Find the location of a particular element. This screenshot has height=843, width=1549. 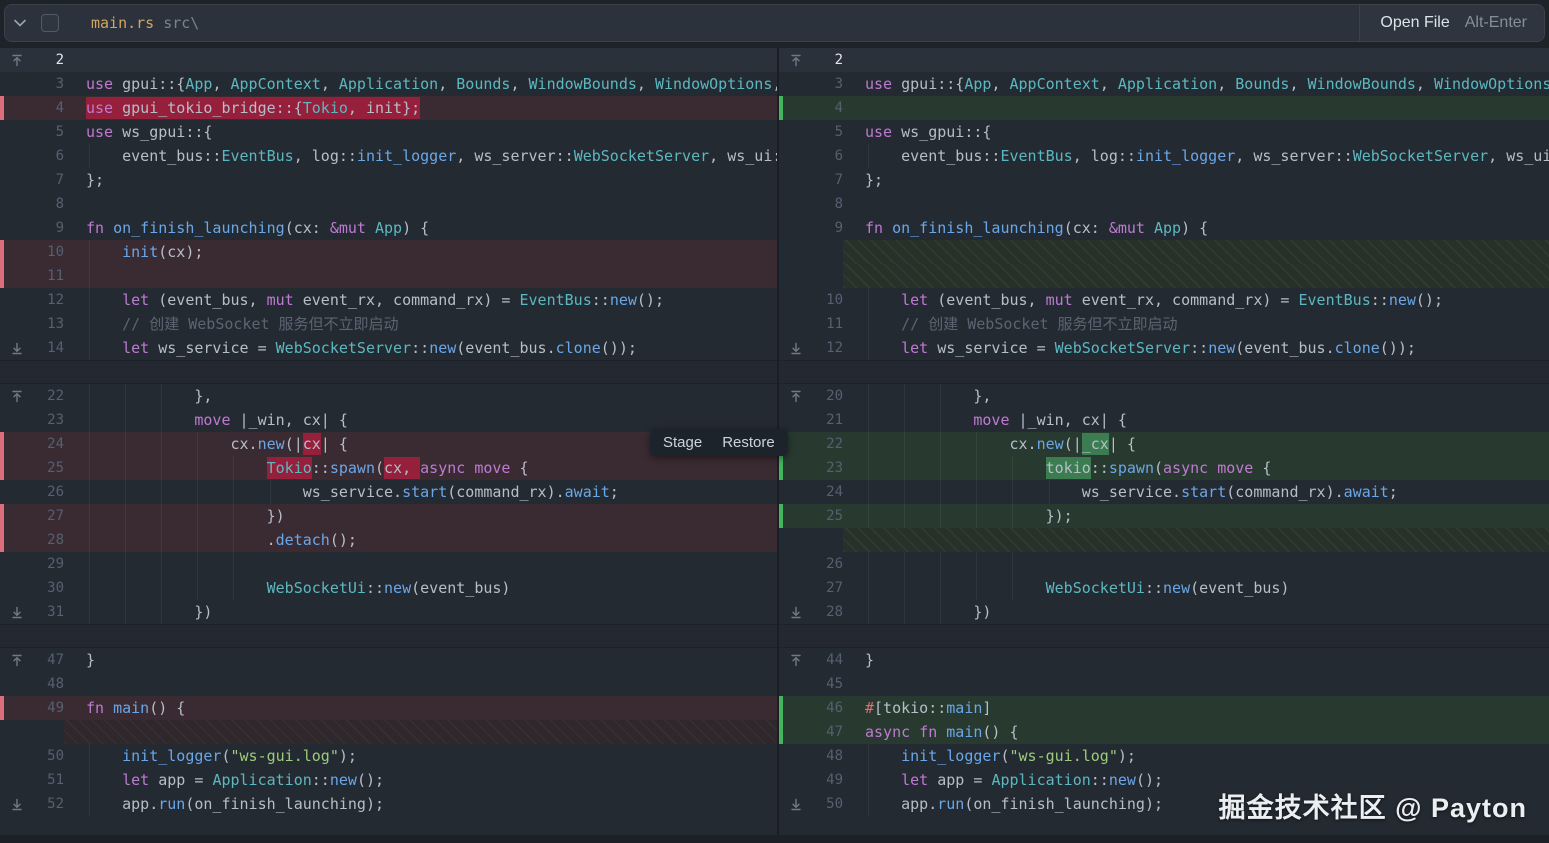

code-line: 27 WebSocketUi::new(event_bus) is located at coordinates (1164, 588).